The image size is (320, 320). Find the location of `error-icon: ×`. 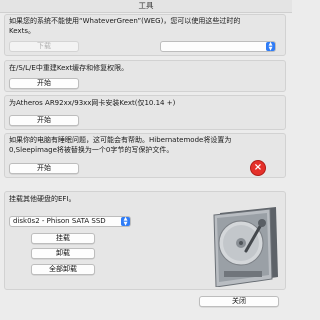

error-icon: × is located at coordinates (258, 168).